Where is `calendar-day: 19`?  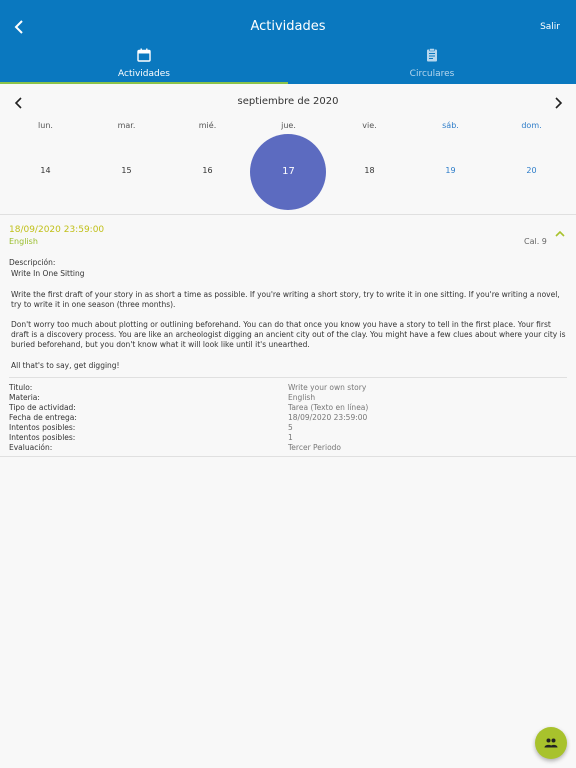
calendar-day: 19 is located at coordinates (450, 170).